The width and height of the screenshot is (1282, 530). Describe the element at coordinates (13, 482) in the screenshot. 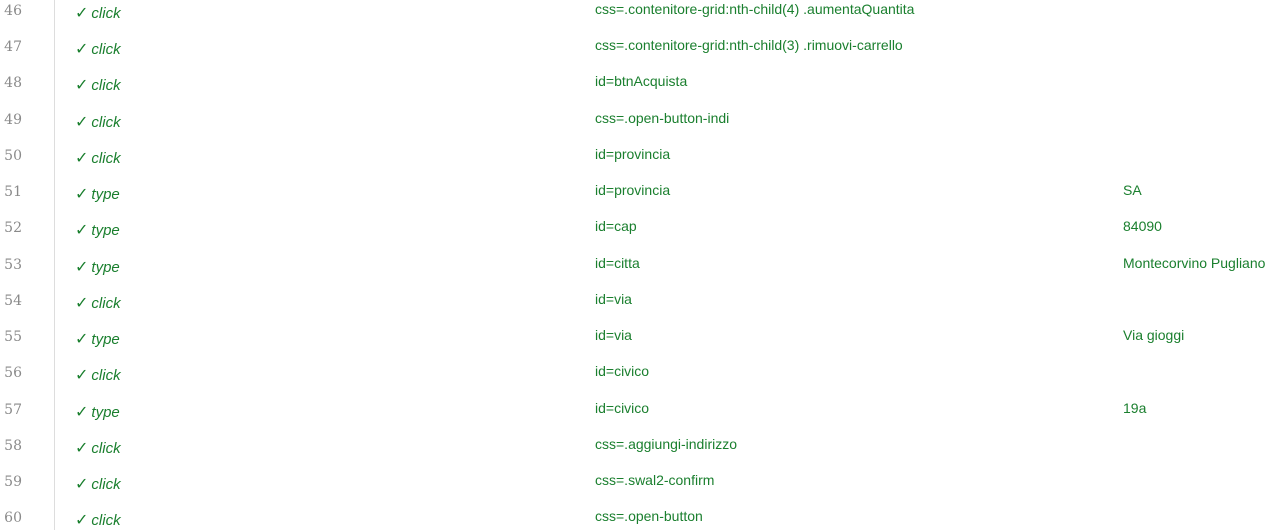

I see `line-number: 59` at that location.